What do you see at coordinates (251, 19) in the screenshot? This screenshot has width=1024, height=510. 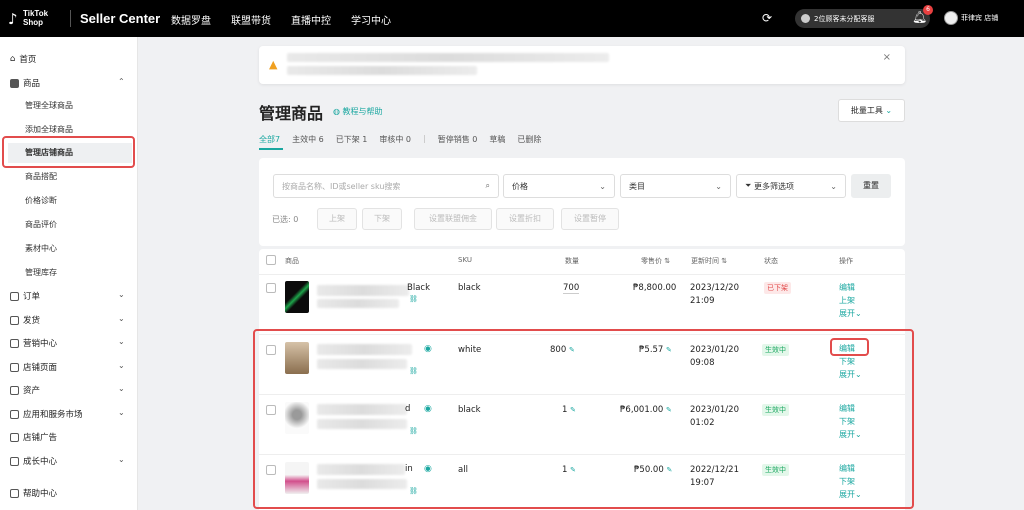 I see `nav-affiliate: 联盟带货` at bounding box center [251, 19].